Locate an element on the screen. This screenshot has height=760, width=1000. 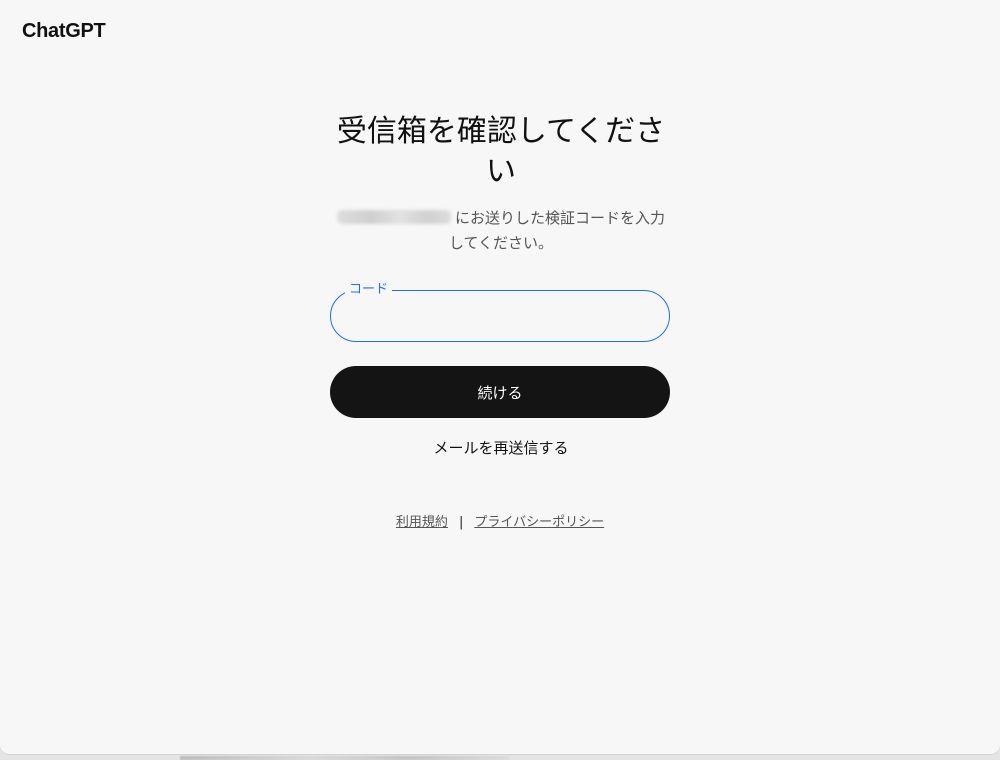
chatgpt-logo: ChatGPT is located at coordinates (64, 31).